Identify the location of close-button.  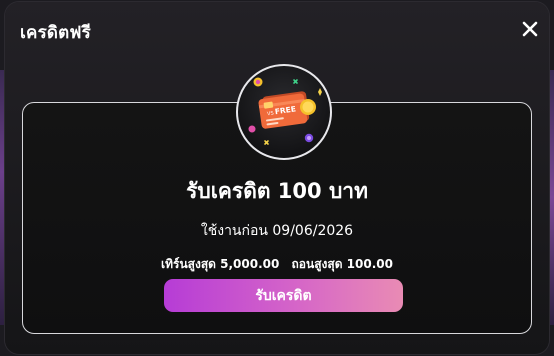
(530, 29).